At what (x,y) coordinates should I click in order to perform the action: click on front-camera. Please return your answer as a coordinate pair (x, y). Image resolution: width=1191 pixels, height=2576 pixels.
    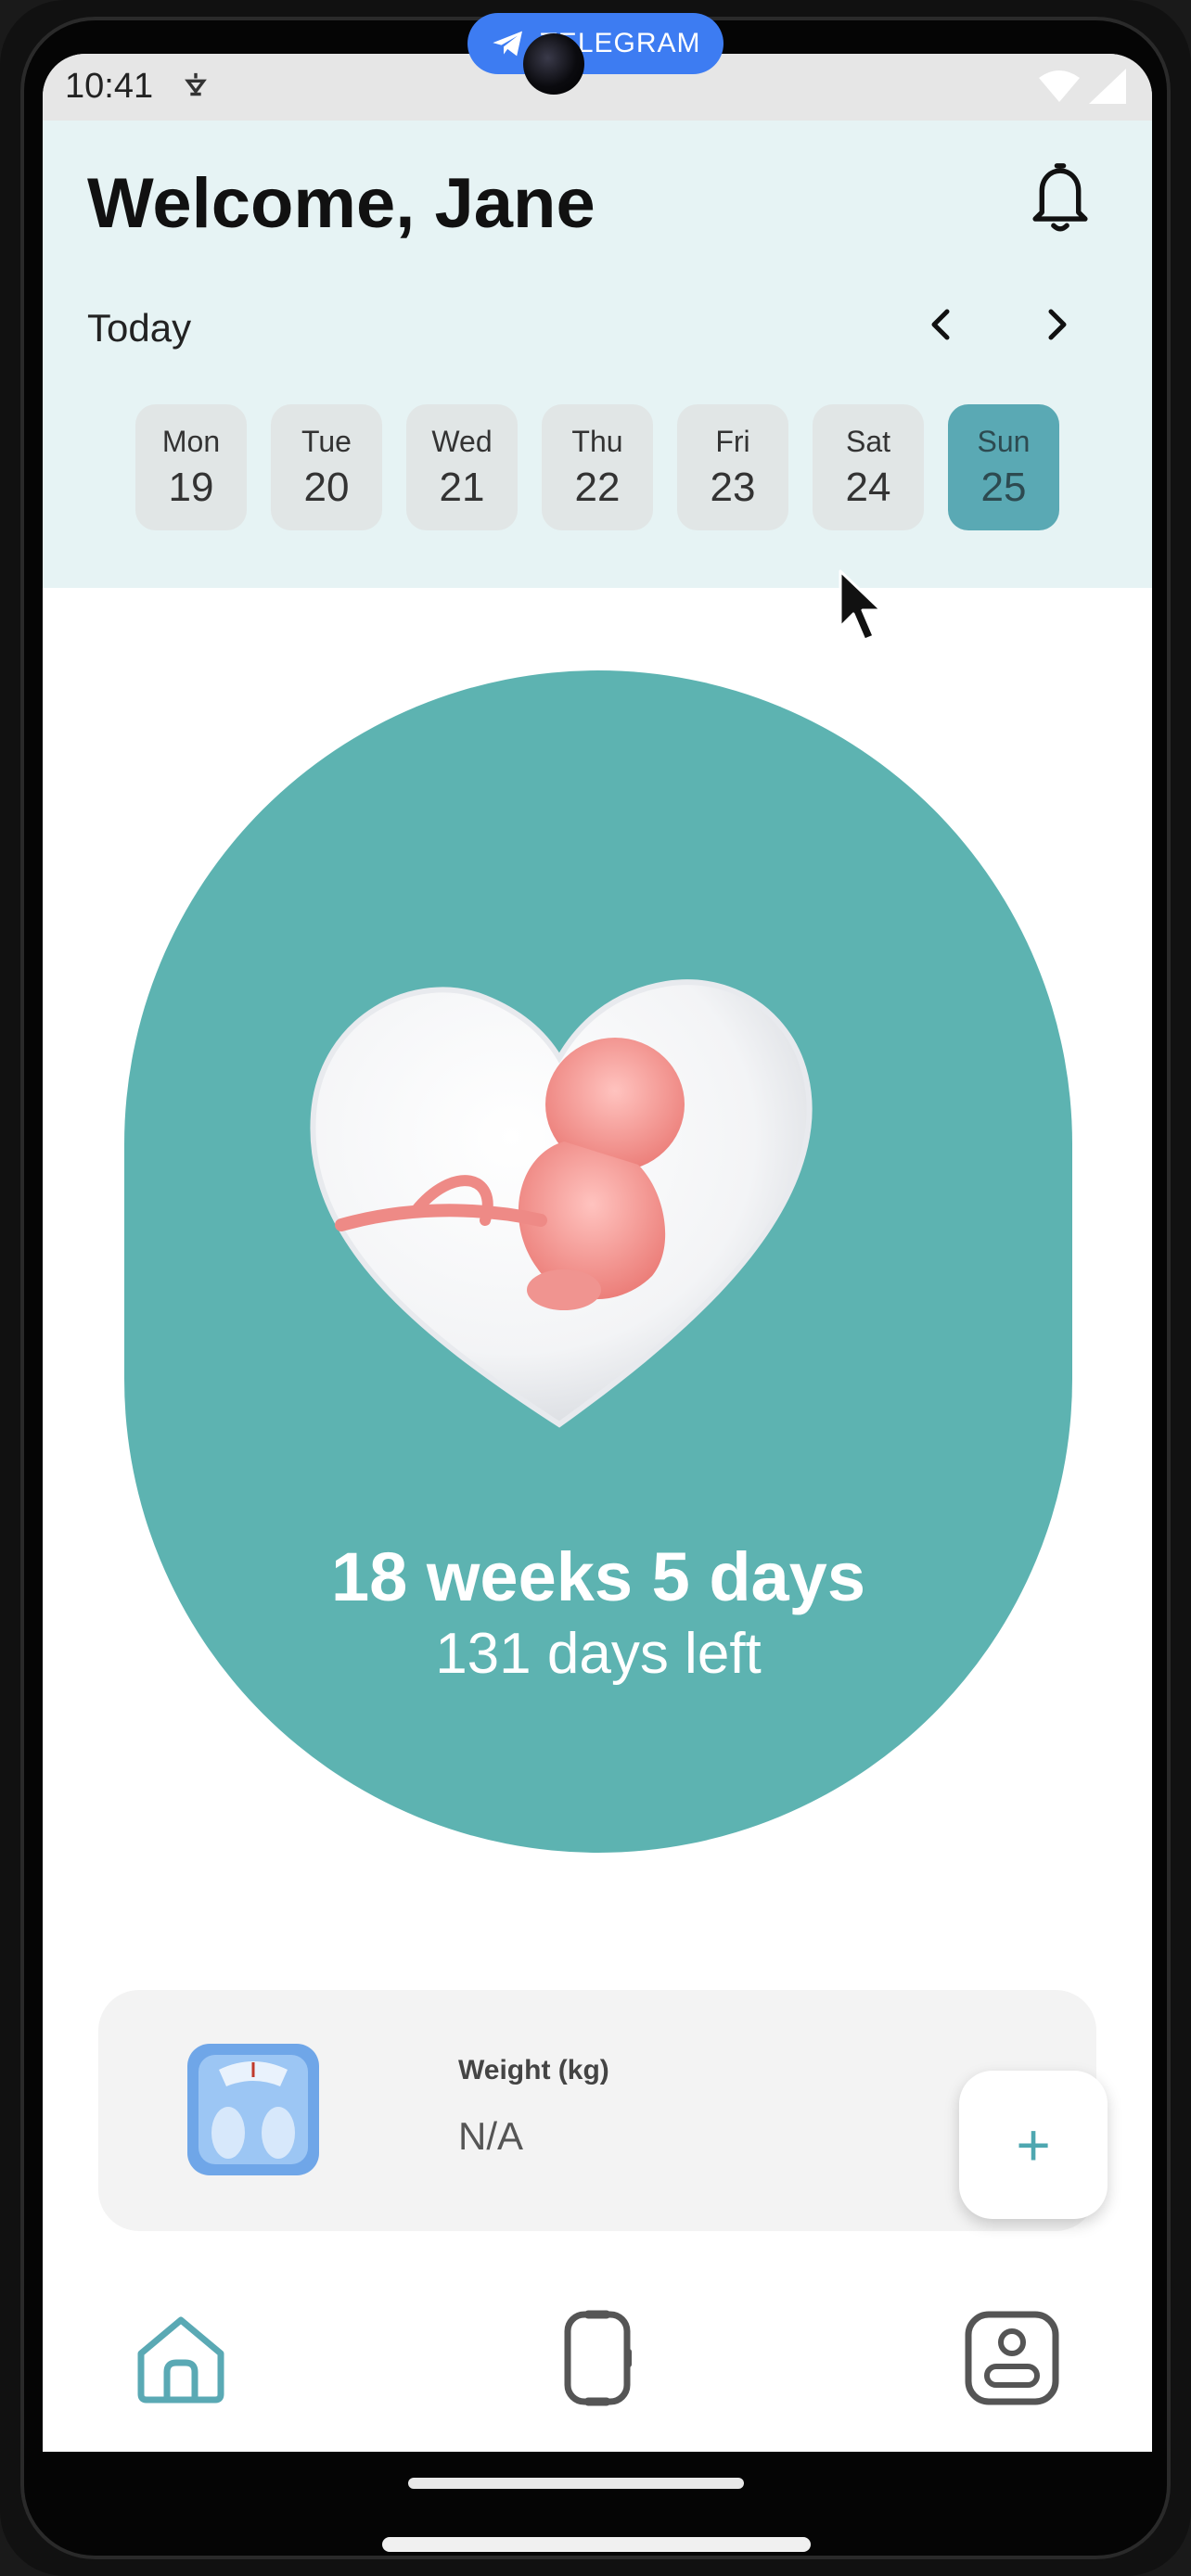
    Looking at the image, I should click on (553, 64).